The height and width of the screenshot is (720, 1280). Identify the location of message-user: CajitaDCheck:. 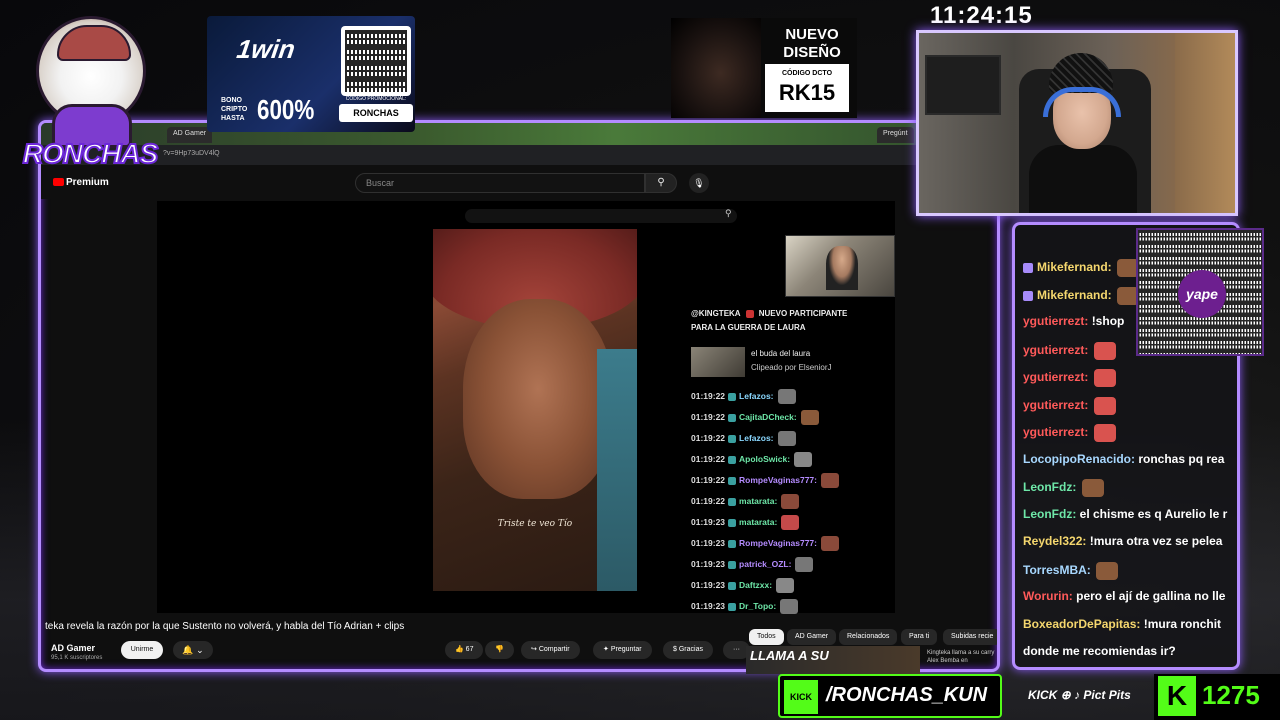
(768, 417).